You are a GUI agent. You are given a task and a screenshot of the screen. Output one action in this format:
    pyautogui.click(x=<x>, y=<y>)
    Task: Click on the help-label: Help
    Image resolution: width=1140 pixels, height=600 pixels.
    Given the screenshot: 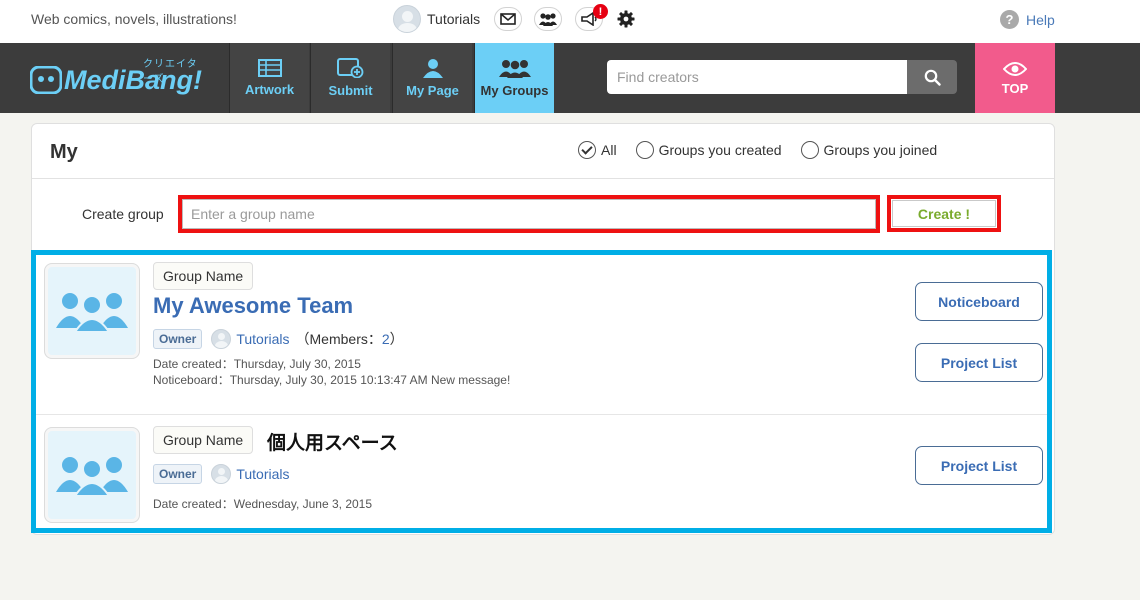 What is the action you would take?
    pyautogui.click(x=1040, y=19)
    